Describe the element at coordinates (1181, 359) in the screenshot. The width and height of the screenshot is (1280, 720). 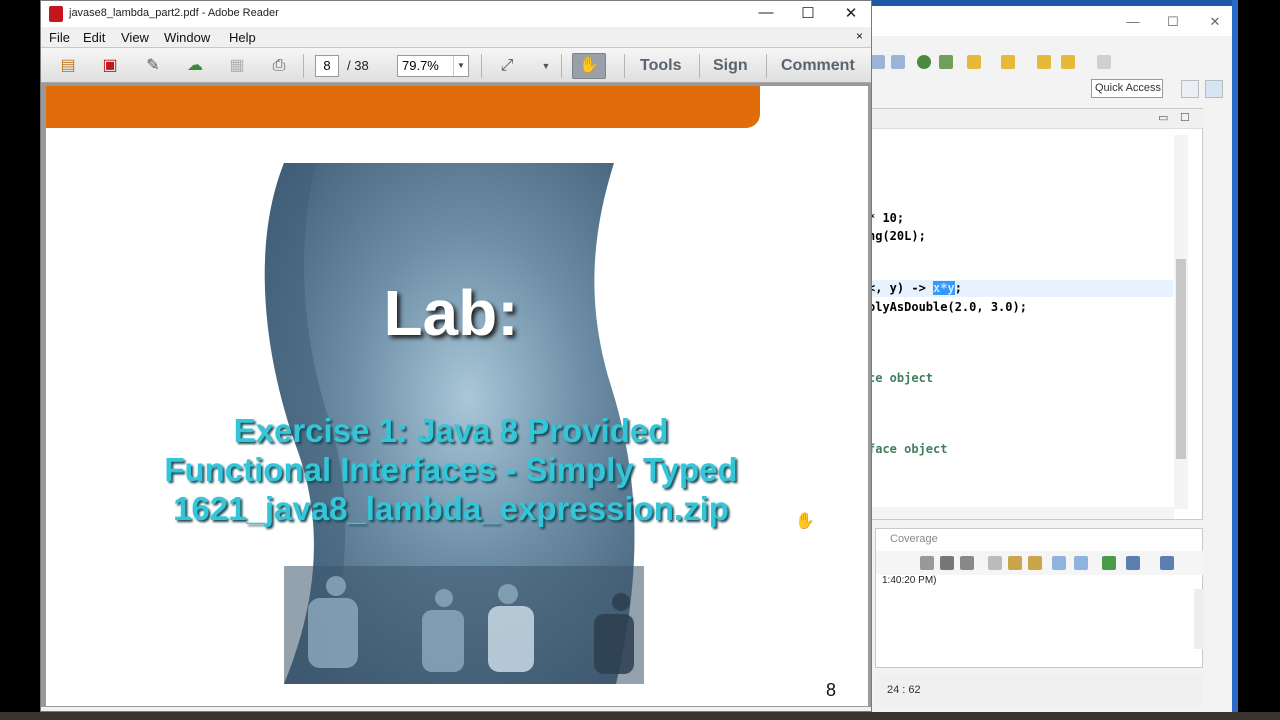
I see `editor-scroll-thumb` at that location.